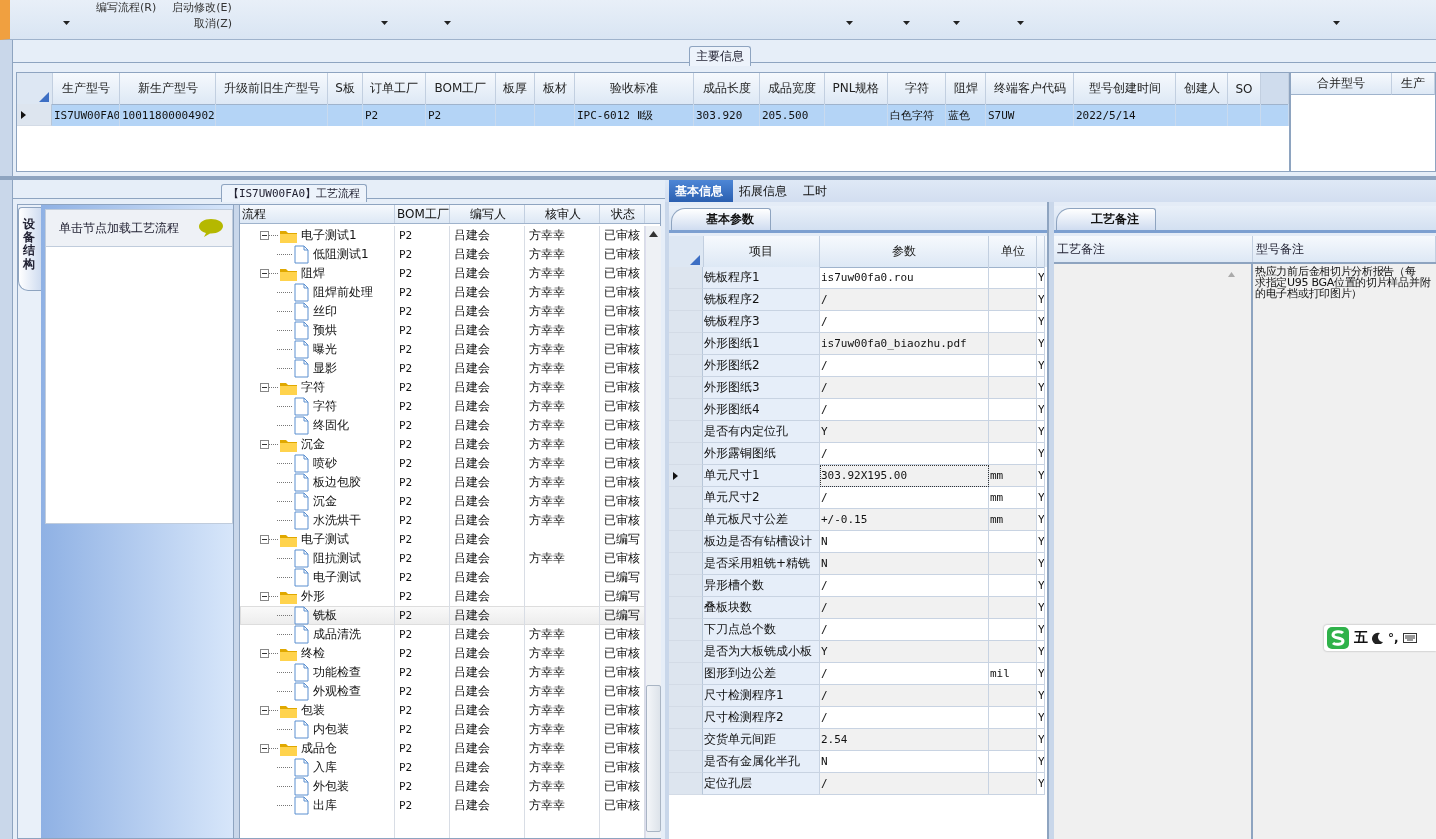 Image resolution: width=1436 pixels, height=839 pixels. I want to click on table-row: 外形图纸1 is7uw00fa0_biaozhu.pdf Y, so click(858, 344).